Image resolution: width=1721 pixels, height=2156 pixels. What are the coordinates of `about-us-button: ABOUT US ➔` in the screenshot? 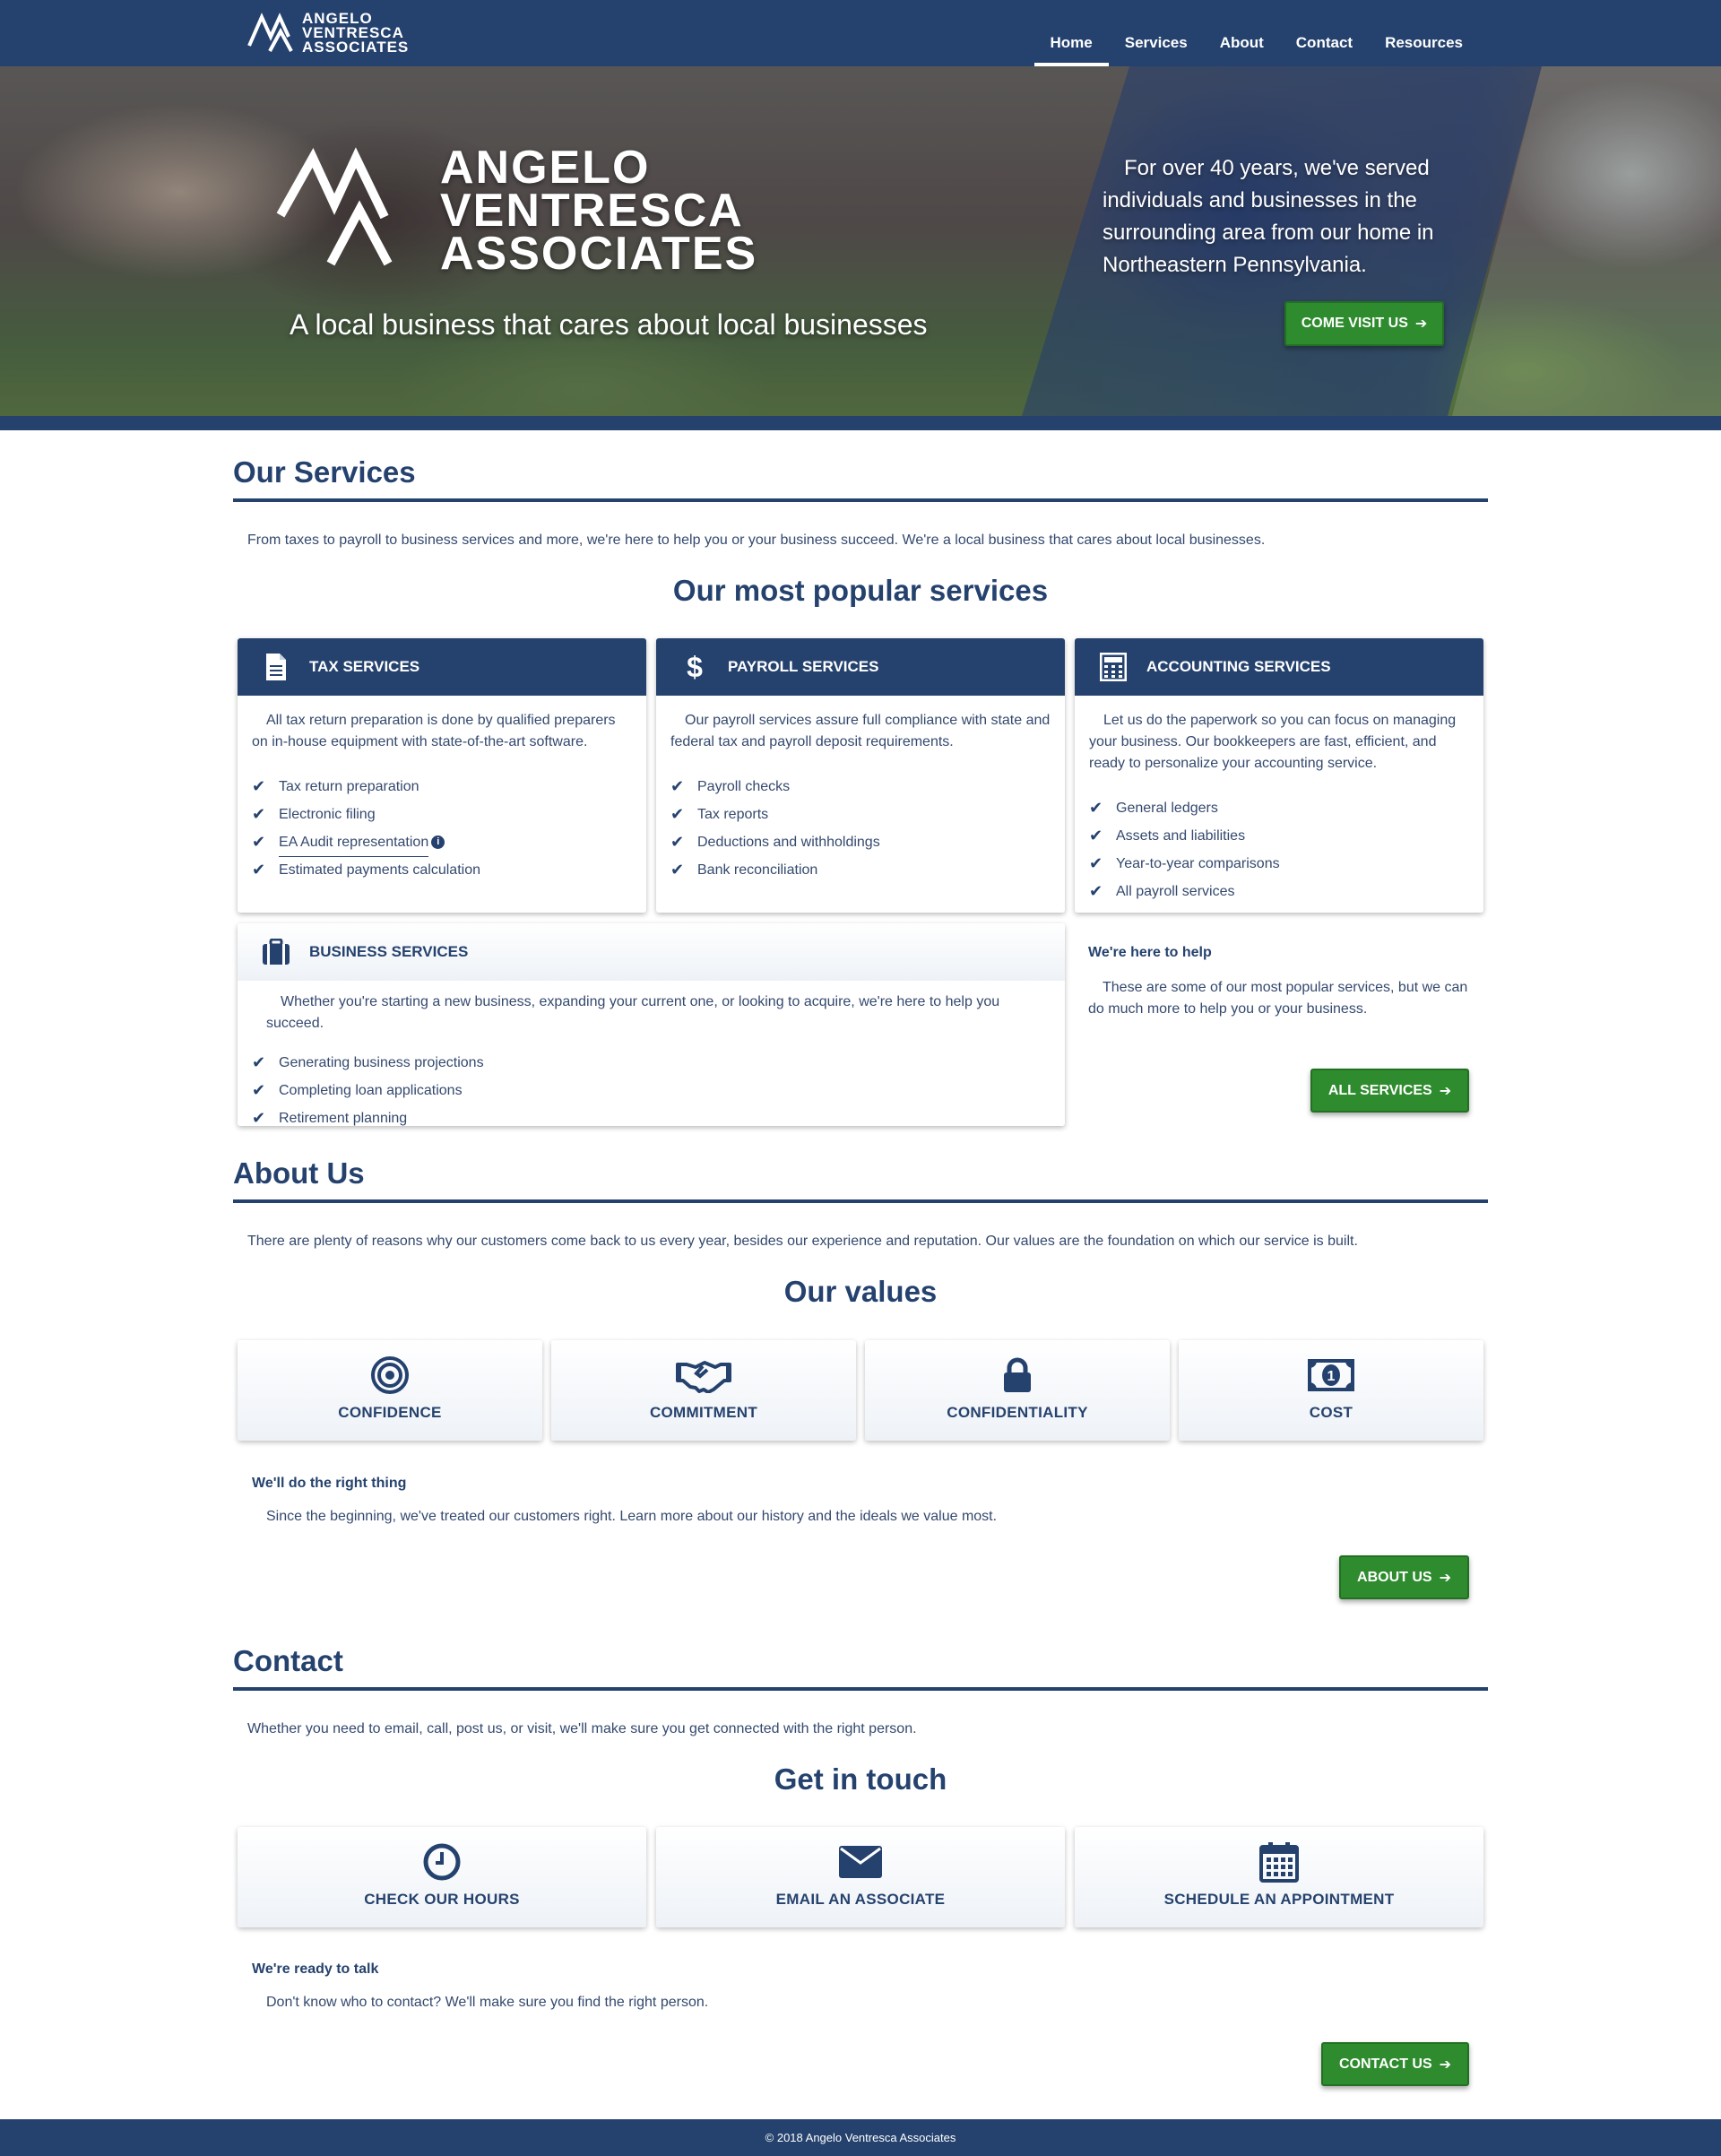 It's located at (1404, 1577).